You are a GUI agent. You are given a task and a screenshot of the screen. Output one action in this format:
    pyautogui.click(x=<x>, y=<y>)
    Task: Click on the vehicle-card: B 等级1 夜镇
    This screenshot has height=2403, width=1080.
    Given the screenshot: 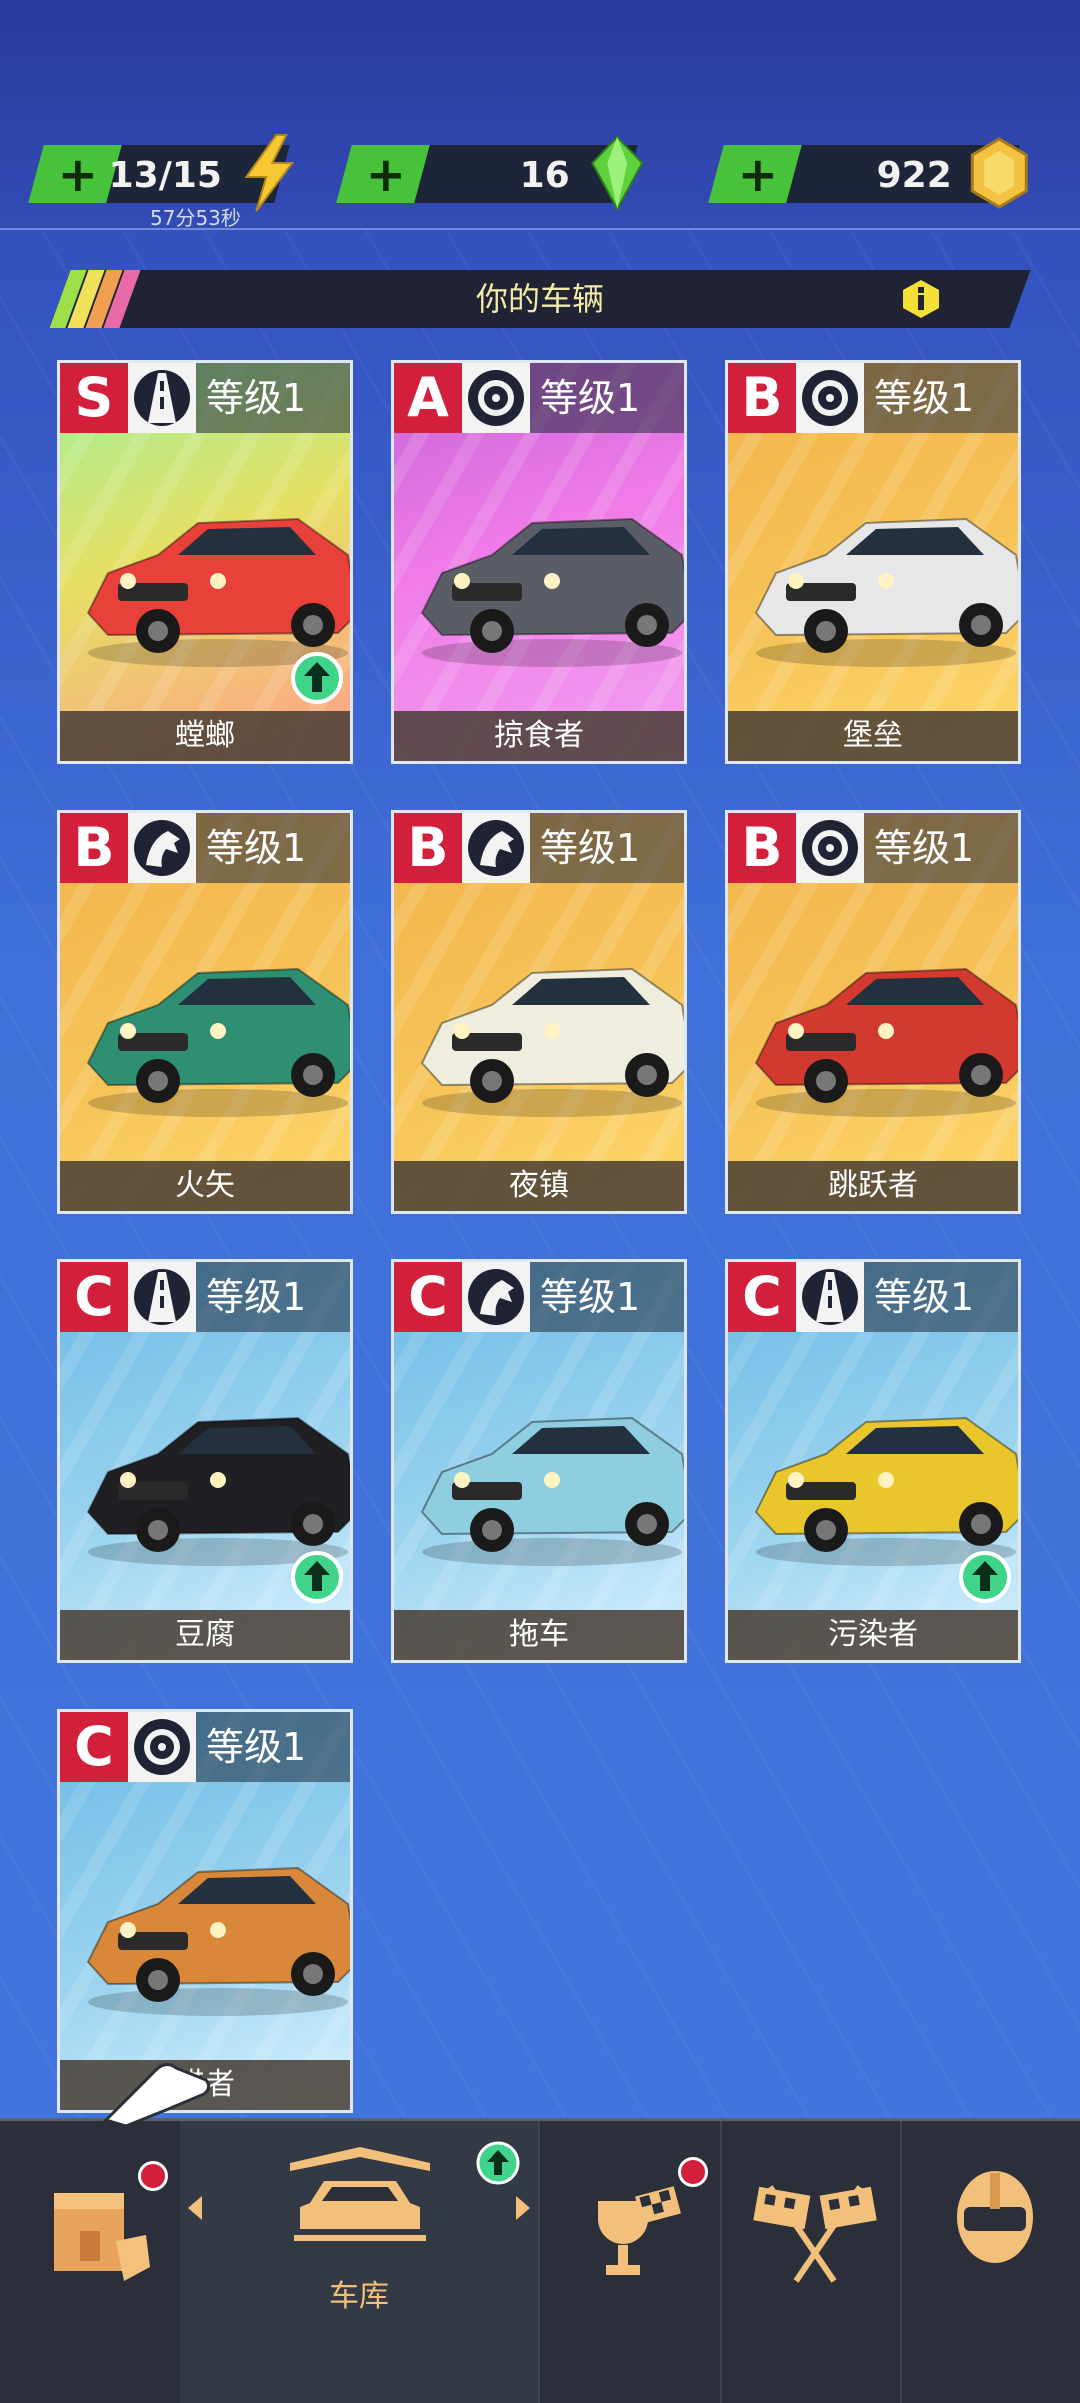 What is the action you would take?
    pyautogui.click(x=539, y=1012)
    